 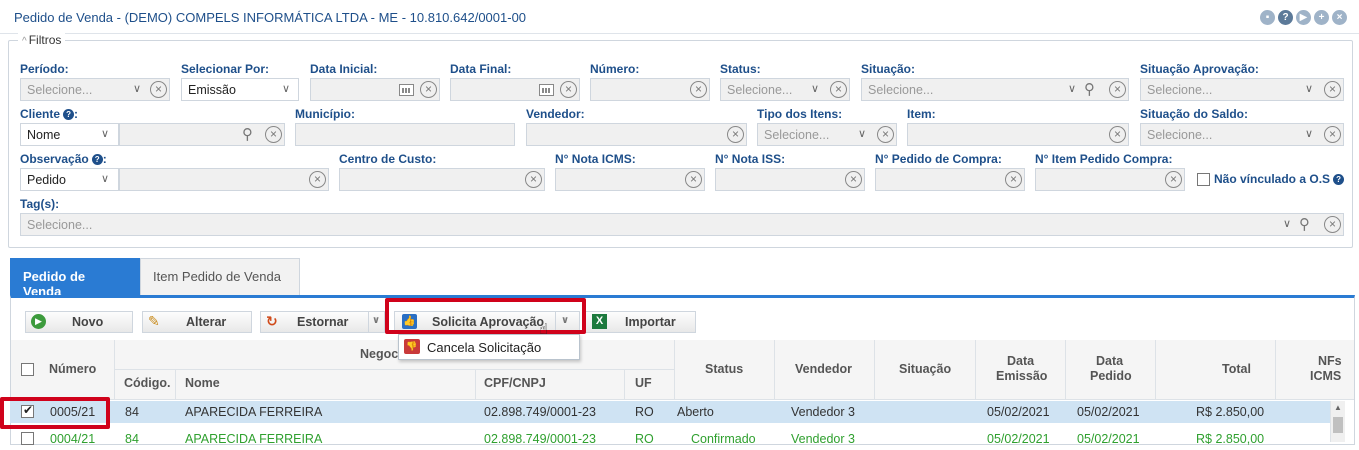 What do you see at coordinates (1338, 425) in the screenshot?
I see `scroll-thumb` at bounding box center [1338, 425].